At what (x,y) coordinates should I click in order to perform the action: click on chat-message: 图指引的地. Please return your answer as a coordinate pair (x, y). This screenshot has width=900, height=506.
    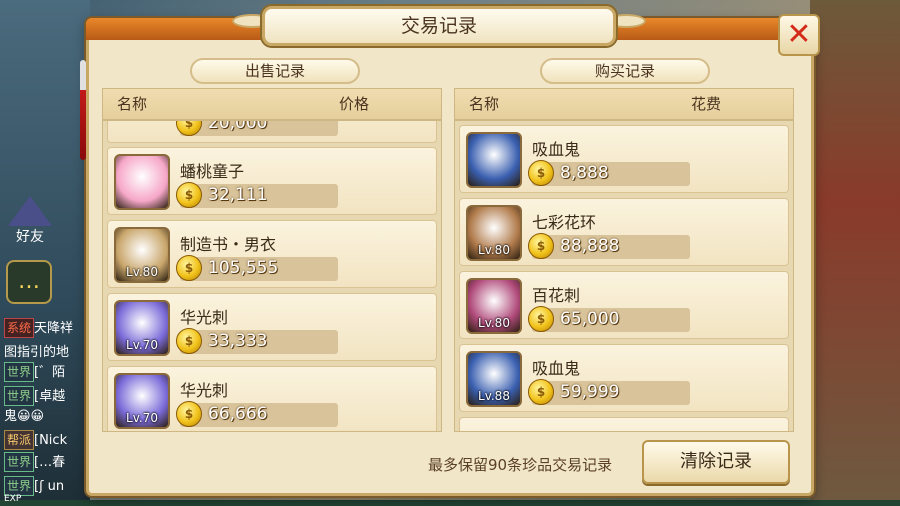
    Looking at the image, I should click on (36, 353).